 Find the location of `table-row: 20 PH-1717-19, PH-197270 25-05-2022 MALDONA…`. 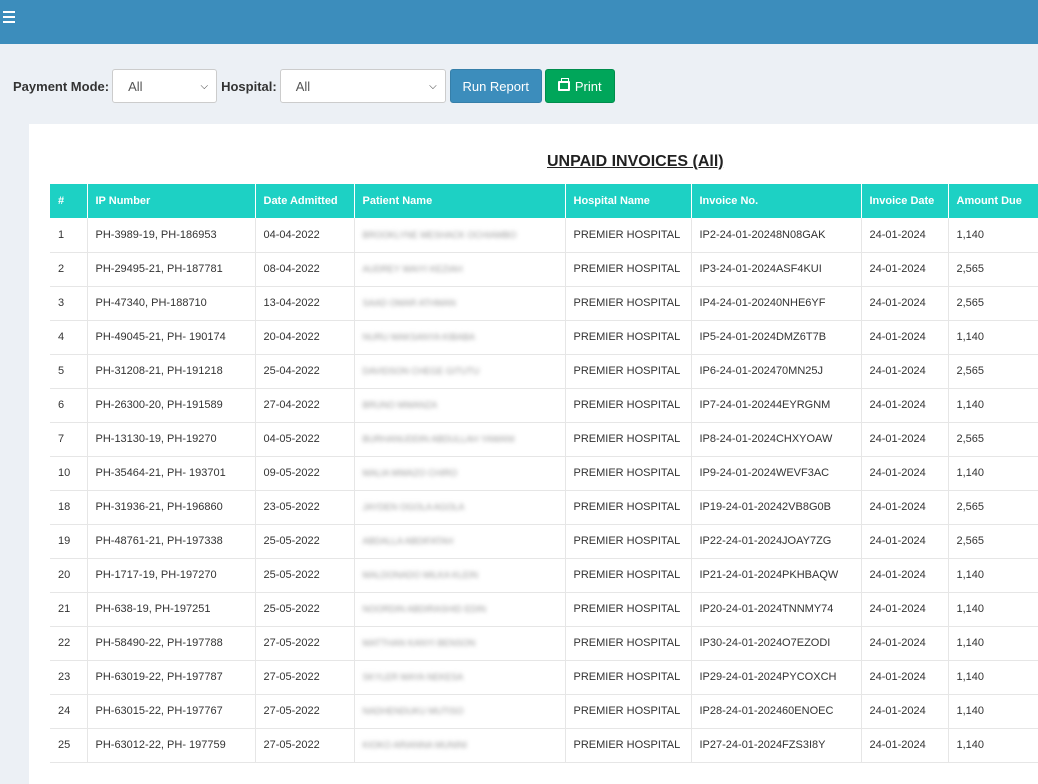

table-row: 20 PH-1717-19, PH-197270 25-05-2022 MALDONA… is located at coordinates (544, 575).